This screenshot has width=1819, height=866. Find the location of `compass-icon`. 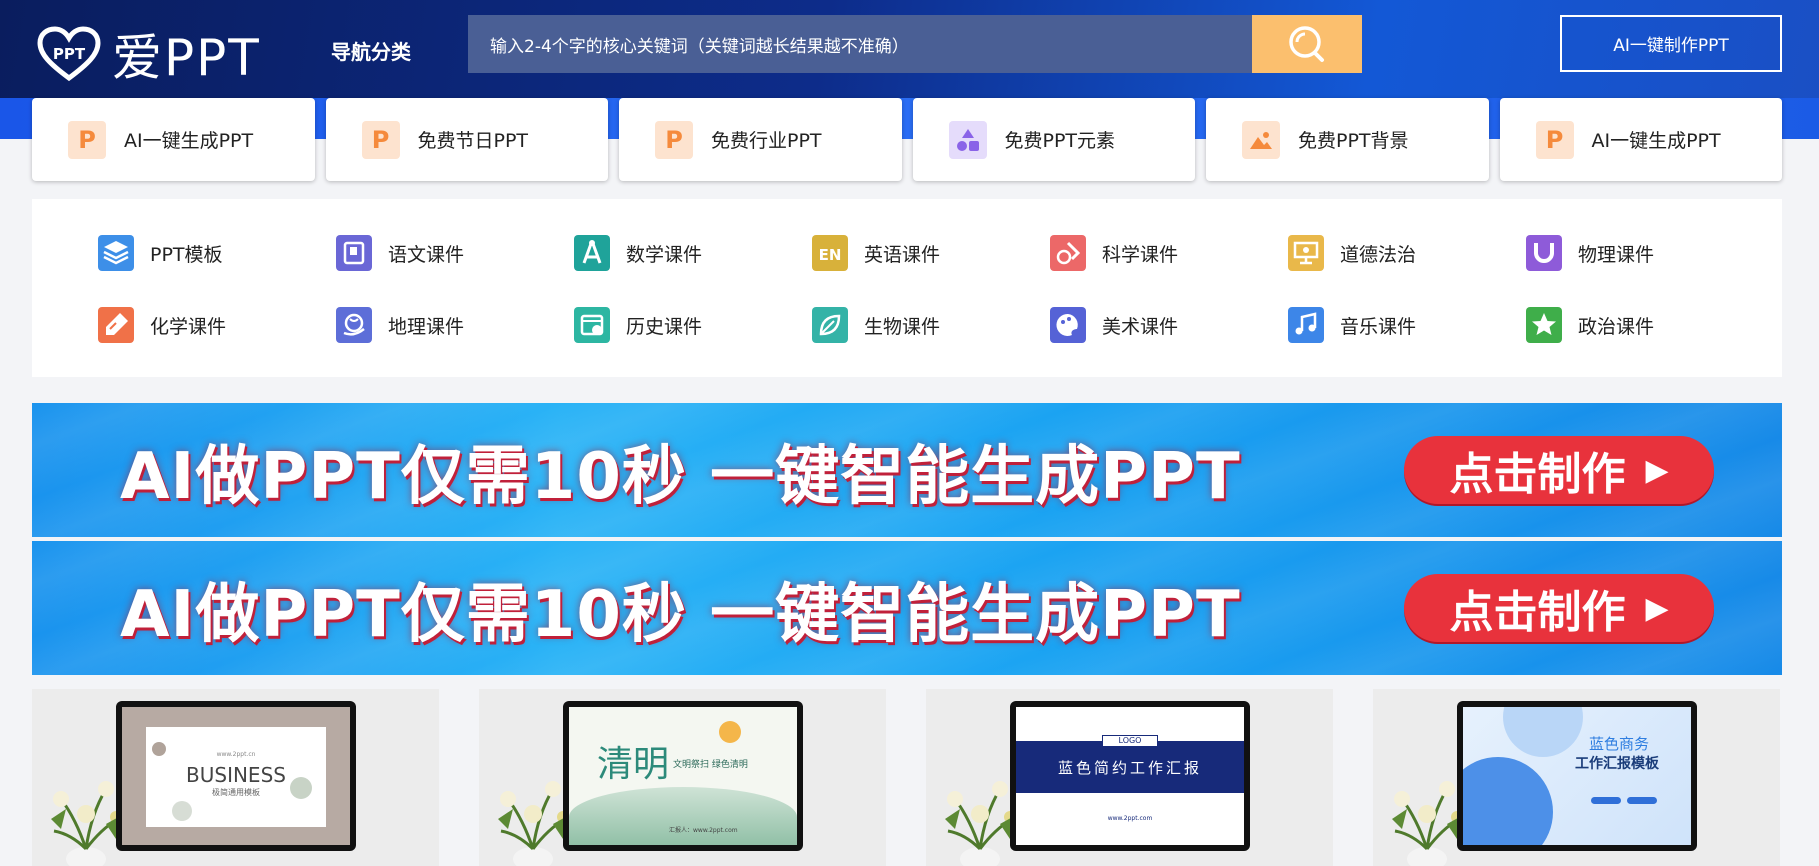

compass-icon is located at coordinates (592, 253).